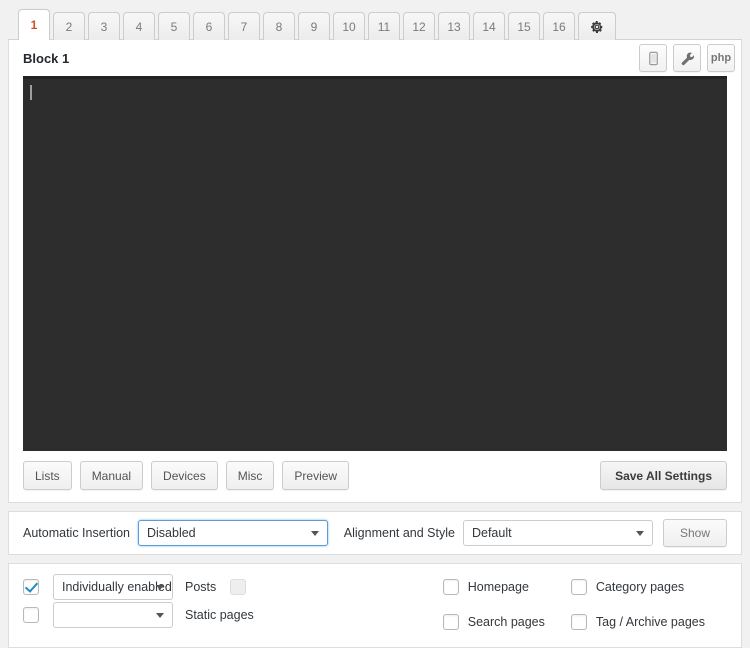  I want to click on static-pages-mode-select, so click(113, 615).